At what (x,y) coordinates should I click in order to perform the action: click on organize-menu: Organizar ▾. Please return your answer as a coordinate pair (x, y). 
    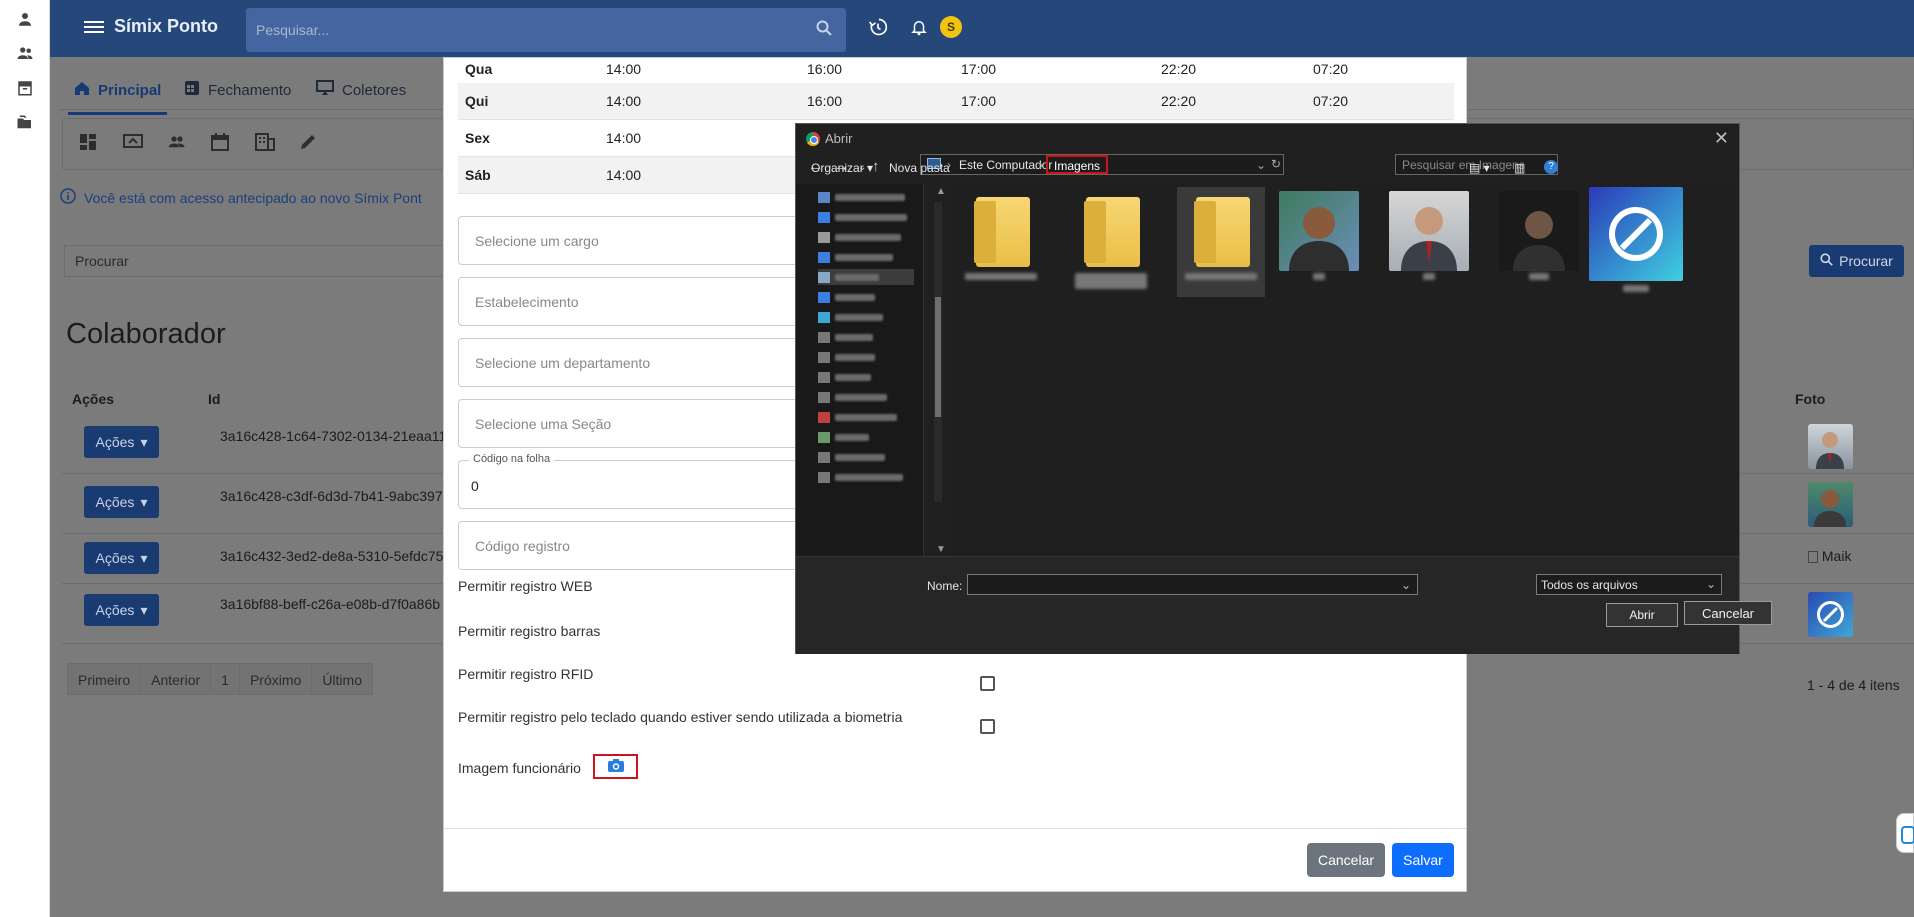
    Looking at the image, I should click on (842, 168).